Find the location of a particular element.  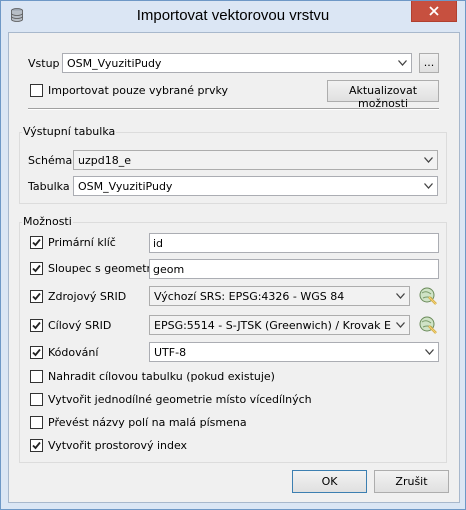

separator is located at coordinates (233, 109).